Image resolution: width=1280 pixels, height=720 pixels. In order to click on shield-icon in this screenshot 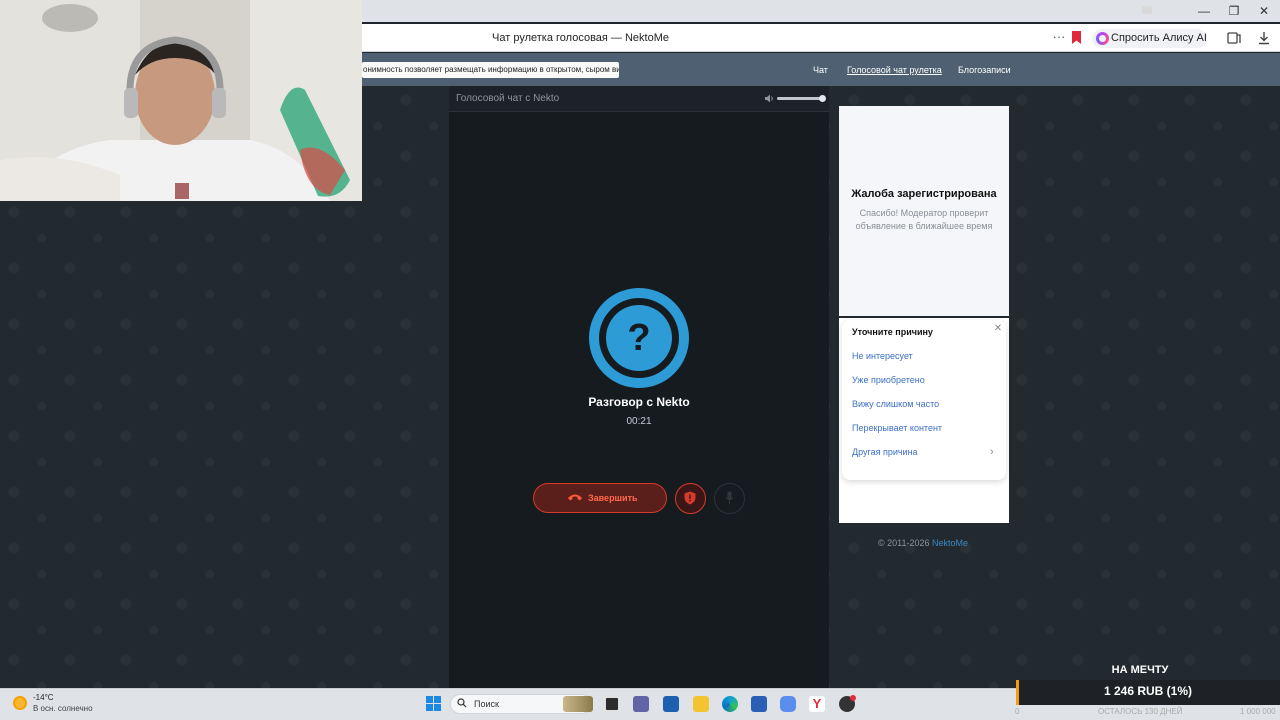, I will do `click(690, 498)`.